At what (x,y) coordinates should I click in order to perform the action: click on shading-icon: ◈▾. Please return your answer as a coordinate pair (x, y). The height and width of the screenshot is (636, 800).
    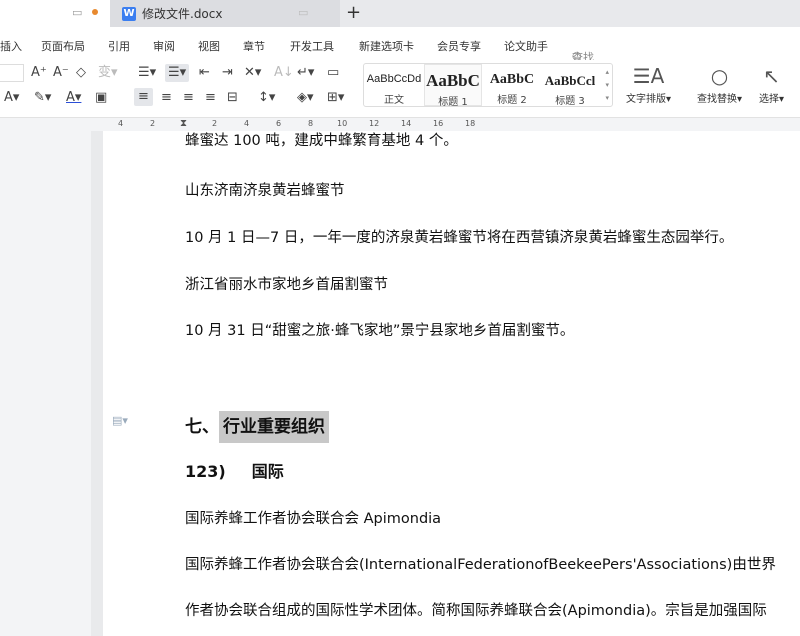
    Looking at the image, I should click on (305, 98).